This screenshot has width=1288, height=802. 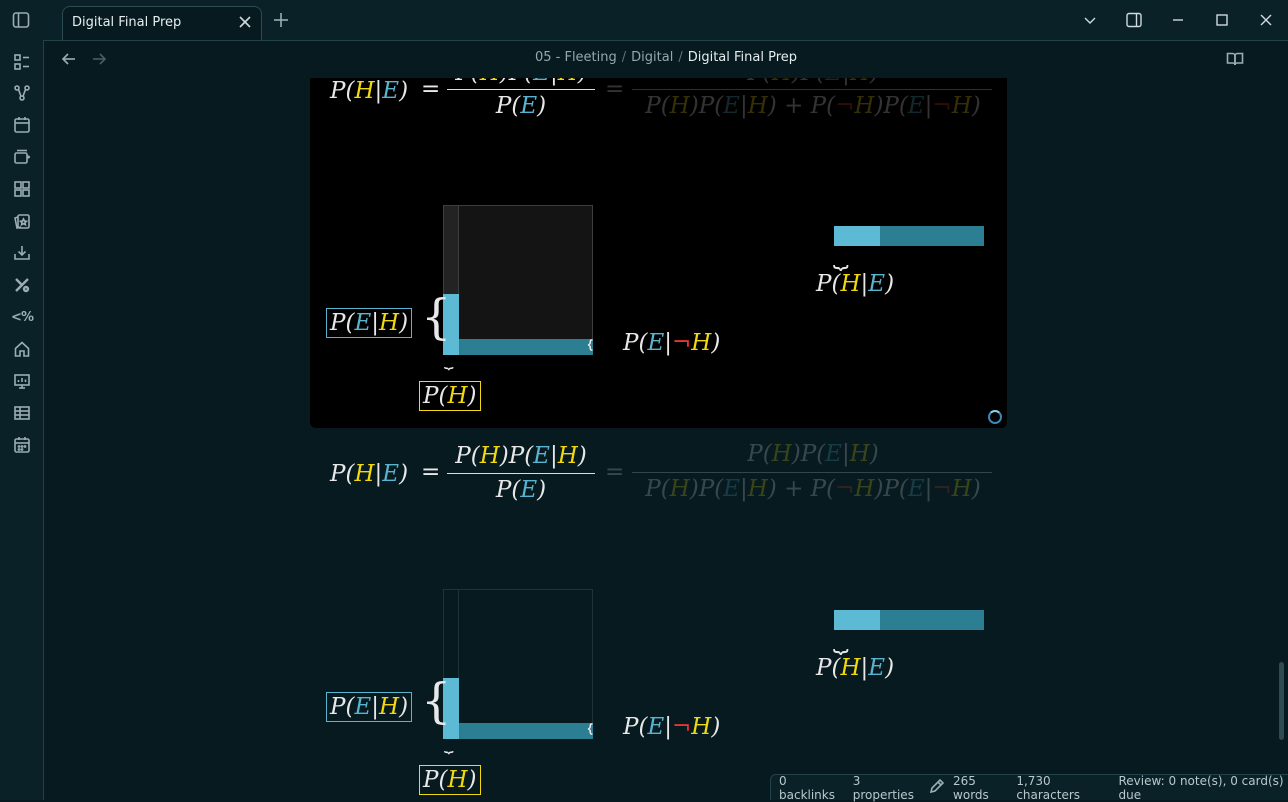 What do you see at coordinates (22, 125) in the screenshot?
I see `calendar-icon` at bounding box center [22, 125].